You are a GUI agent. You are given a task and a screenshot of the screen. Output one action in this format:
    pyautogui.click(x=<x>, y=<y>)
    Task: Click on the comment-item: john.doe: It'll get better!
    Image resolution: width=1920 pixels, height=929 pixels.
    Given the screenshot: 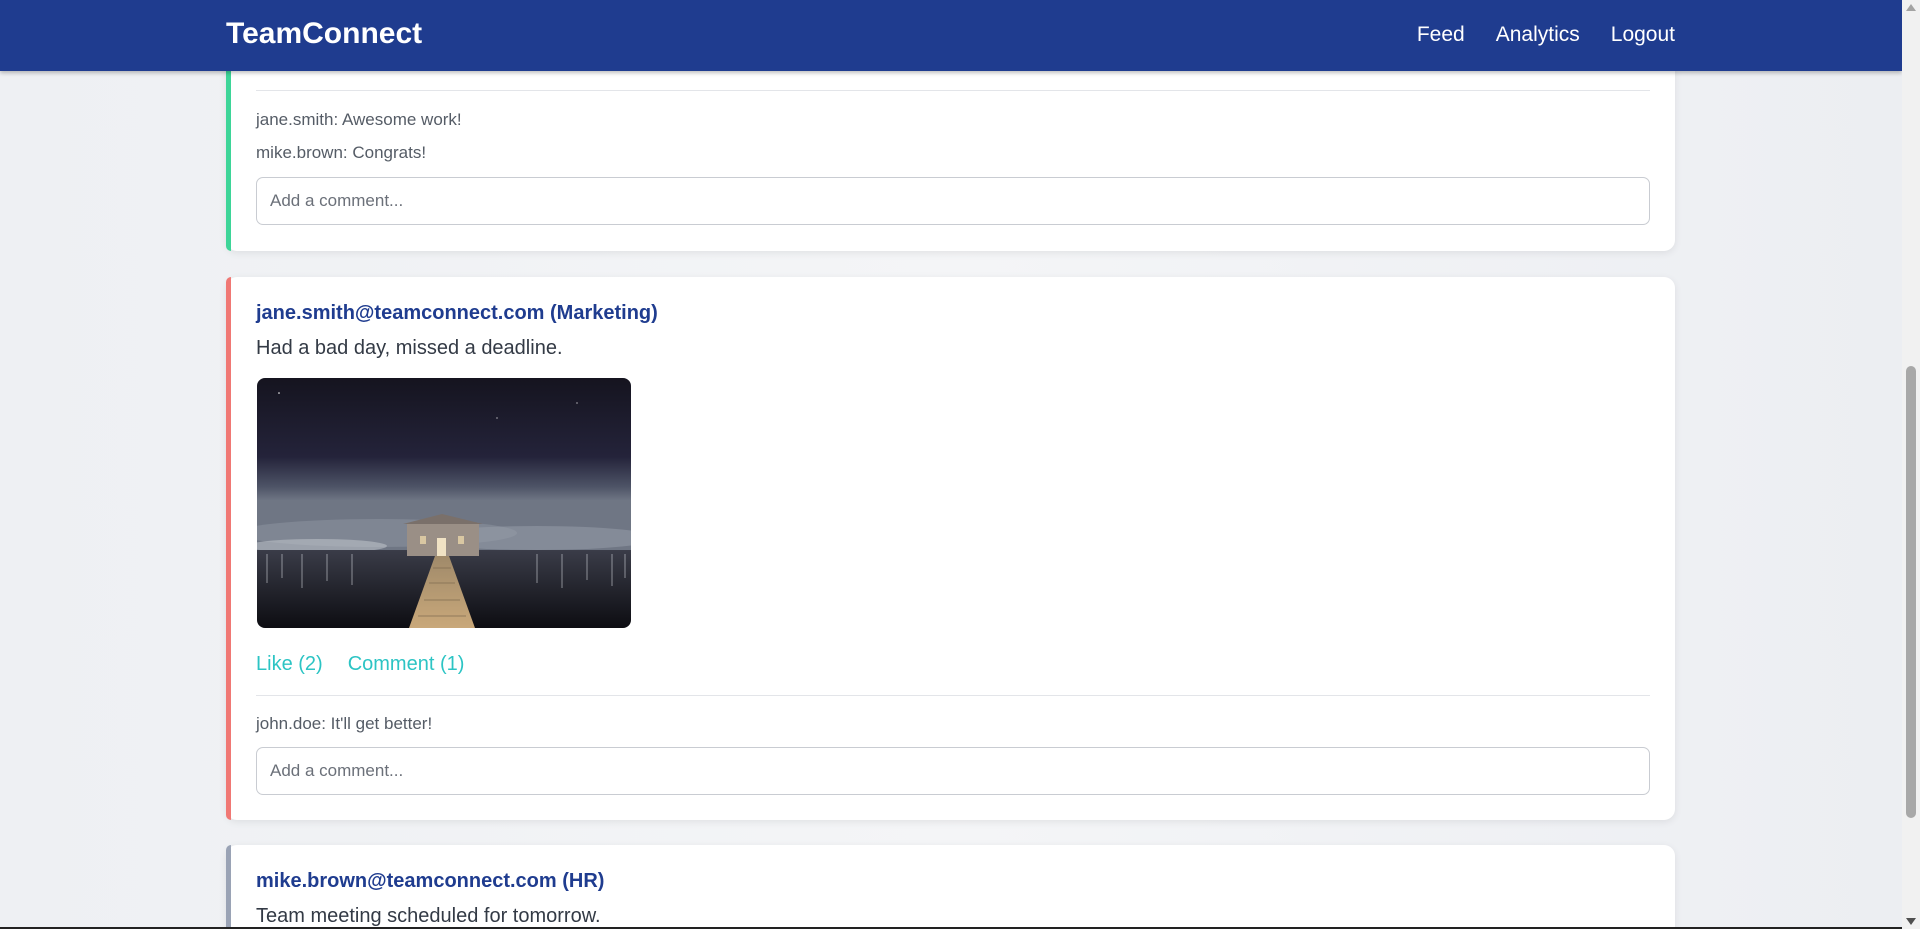 What is the action you would take?
    pyautogui.click(x=344, y=723)
    